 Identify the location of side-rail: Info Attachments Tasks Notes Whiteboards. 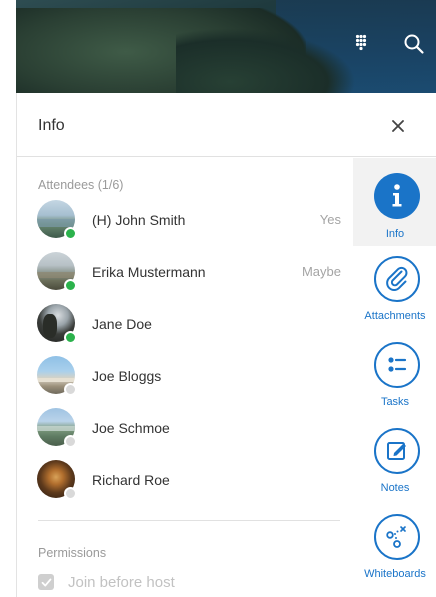
(394, 377).